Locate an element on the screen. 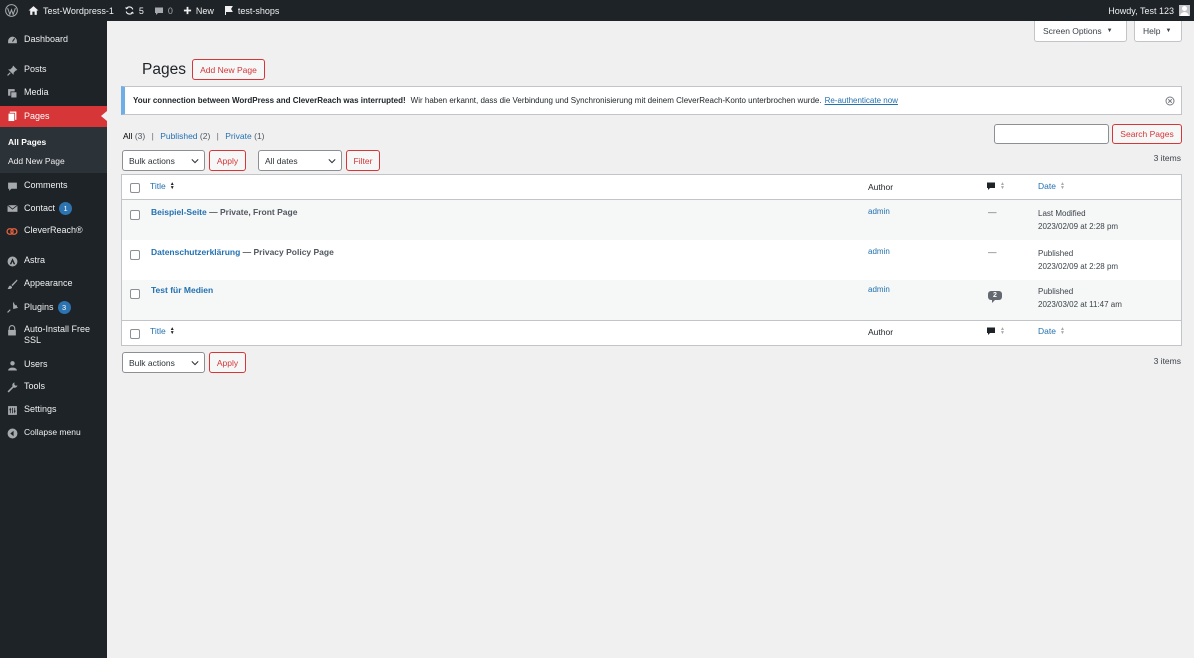  bulk-actions-select-bottom: Bulk actions is located at coordinates (163, 362).